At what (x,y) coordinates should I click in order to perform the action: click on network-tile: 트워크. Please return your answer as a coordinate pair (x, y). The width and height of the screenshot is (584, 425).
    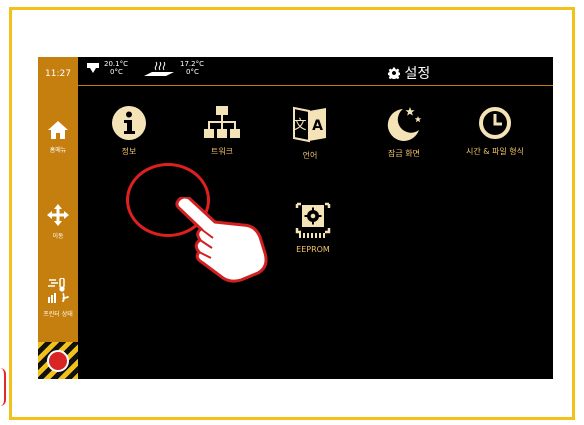
    Looking at the image, I should click on (222, 131).